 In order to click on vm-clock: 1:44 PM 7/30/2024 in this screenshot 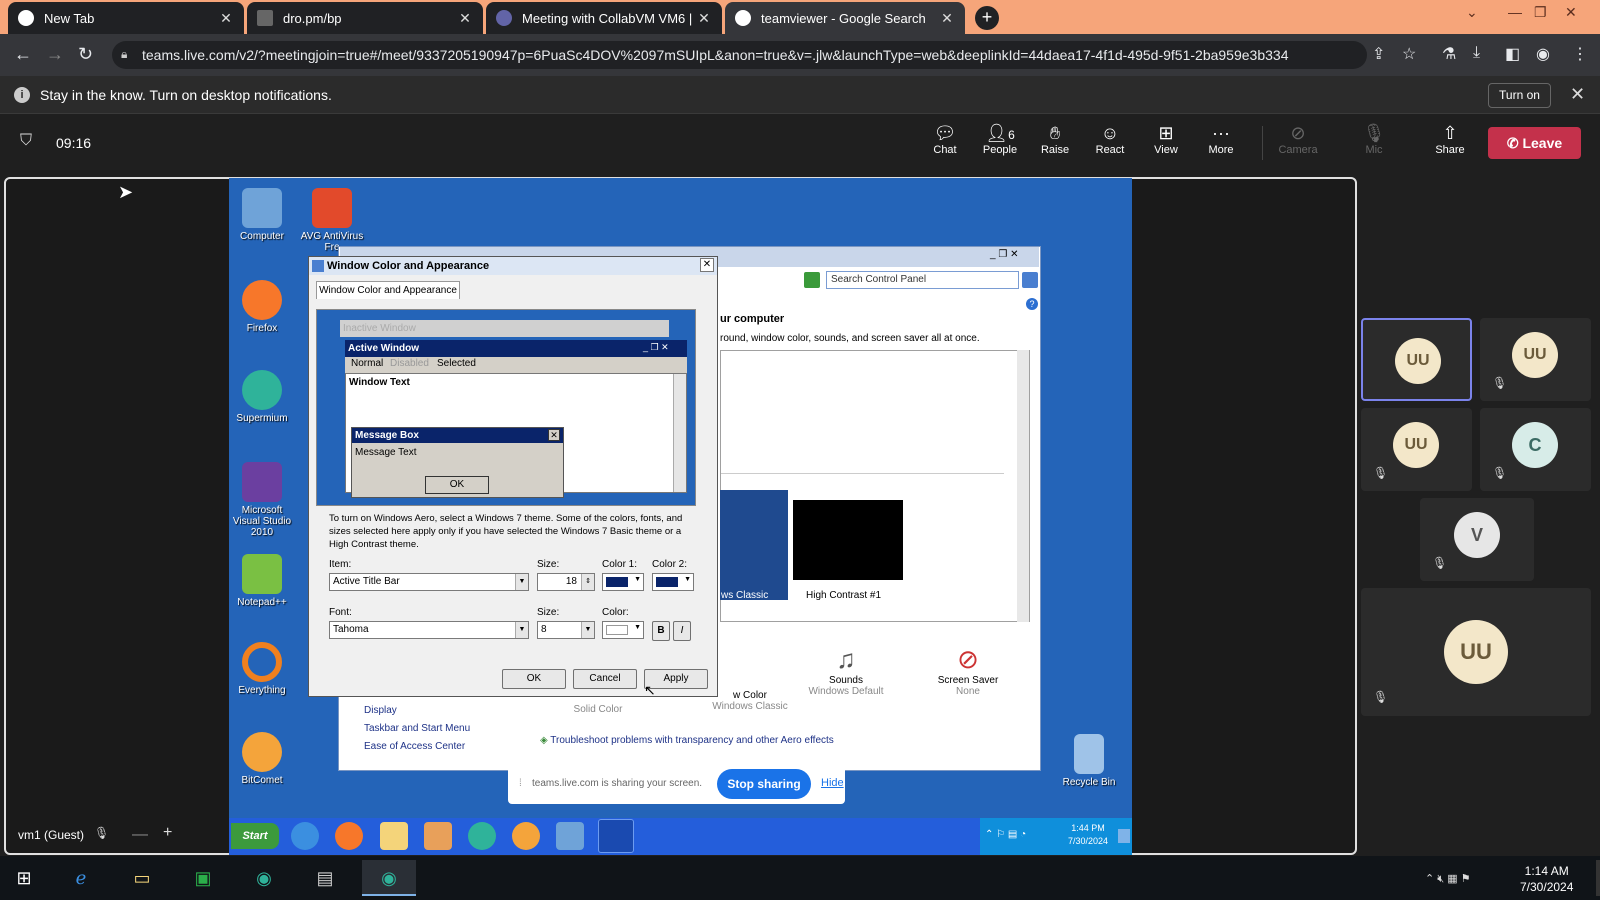, I will do `click(1088, 835)`.